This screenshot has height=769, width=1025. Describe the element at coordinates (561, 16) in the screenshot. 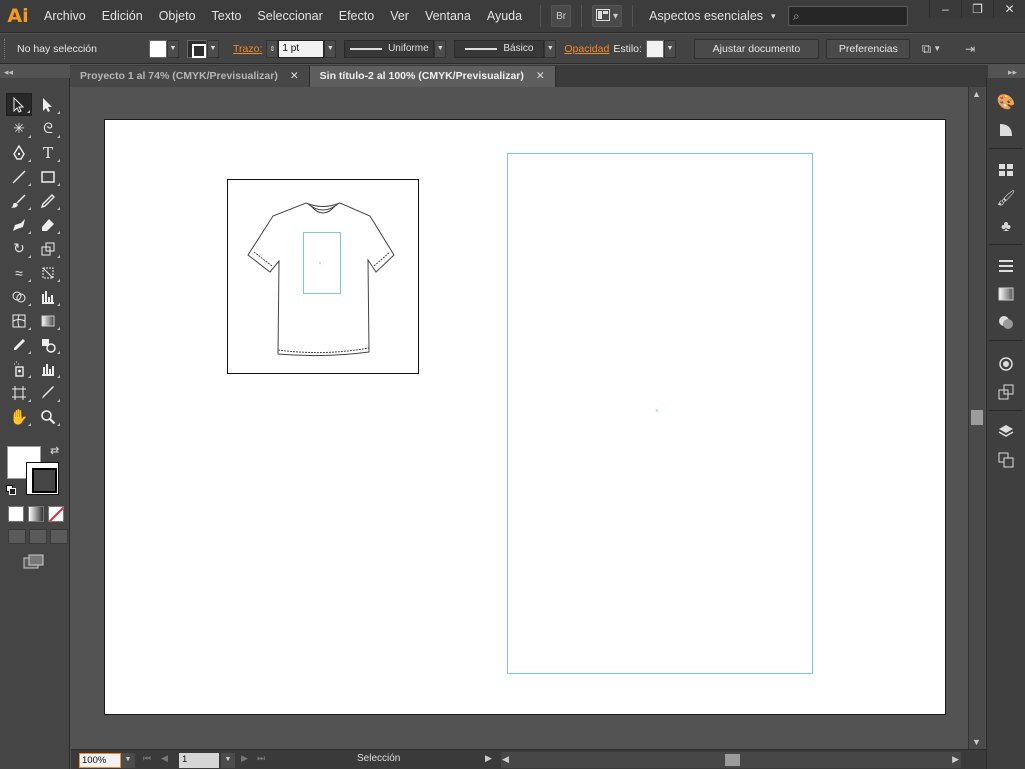

I see `bridge-button: Br` at that location.